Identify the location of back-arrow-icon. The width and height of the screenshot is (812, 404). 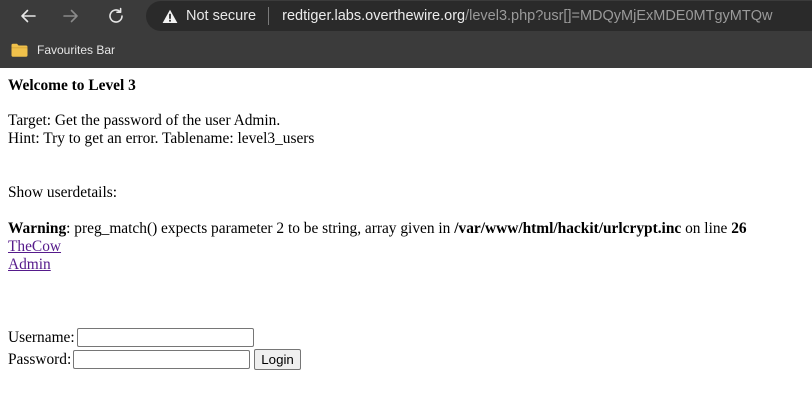
(28, 16).